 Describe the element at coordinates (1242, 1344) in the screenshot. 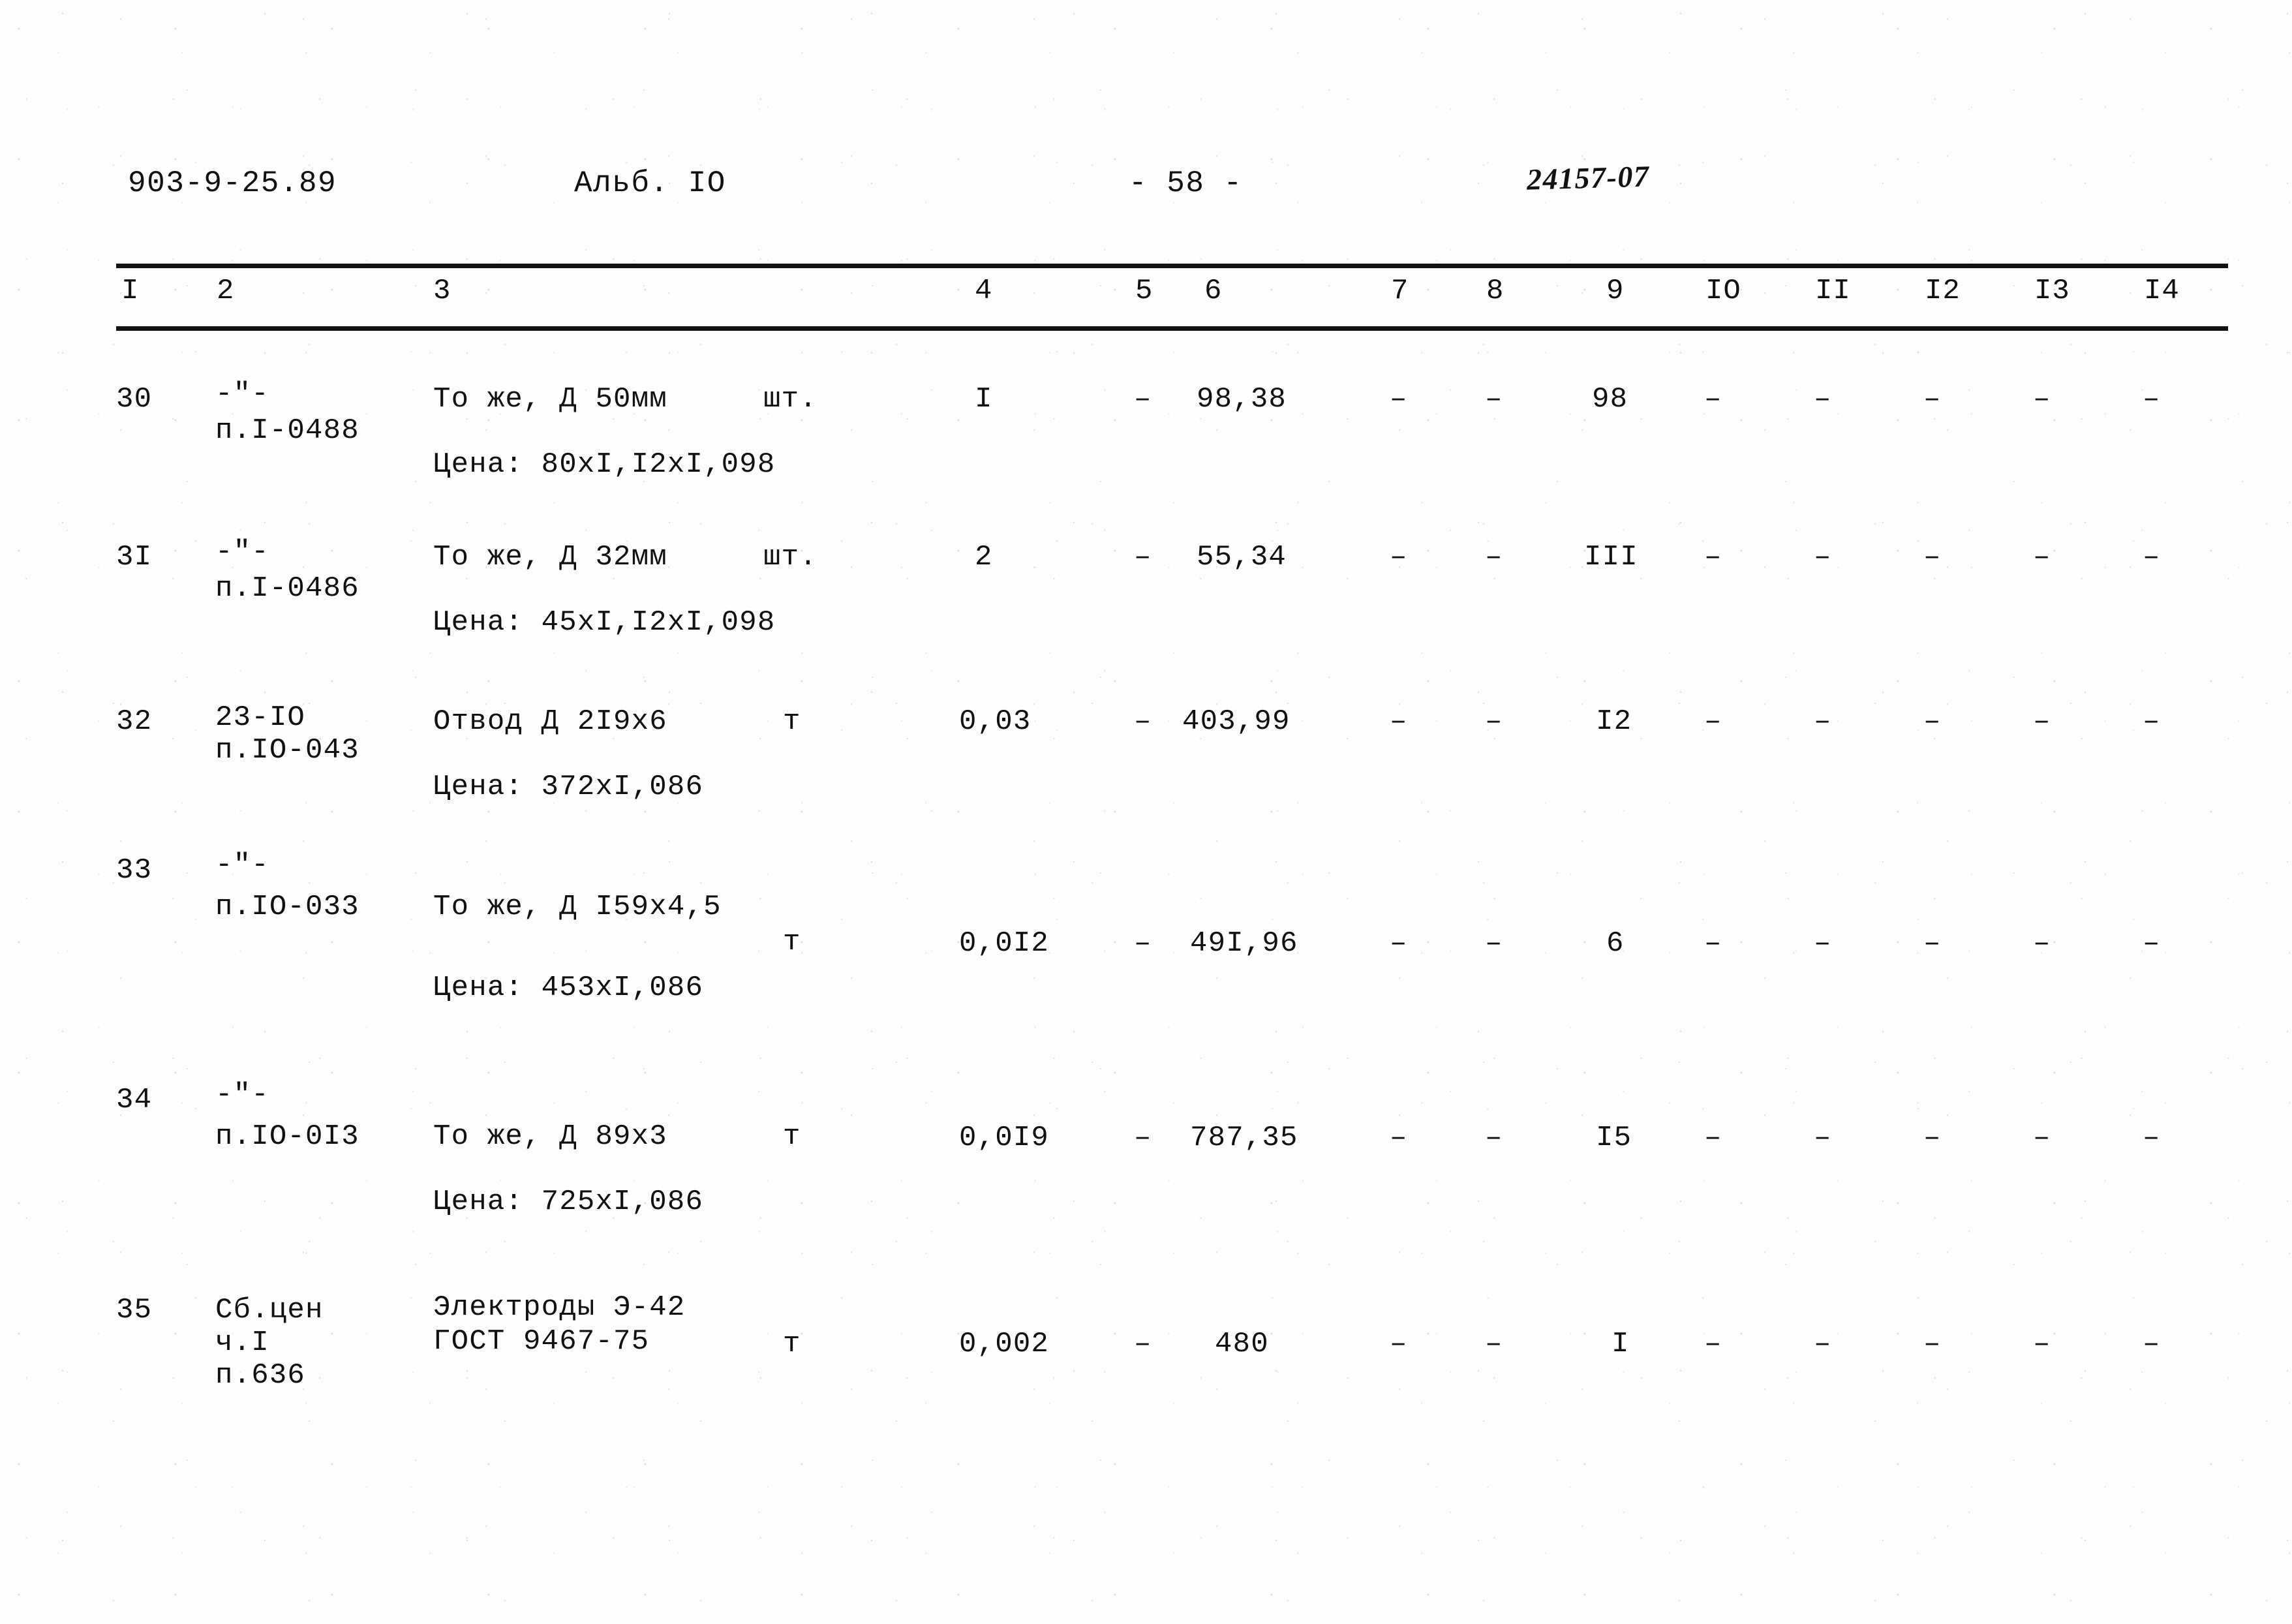

I see `row-col6-price: 480` at that location.